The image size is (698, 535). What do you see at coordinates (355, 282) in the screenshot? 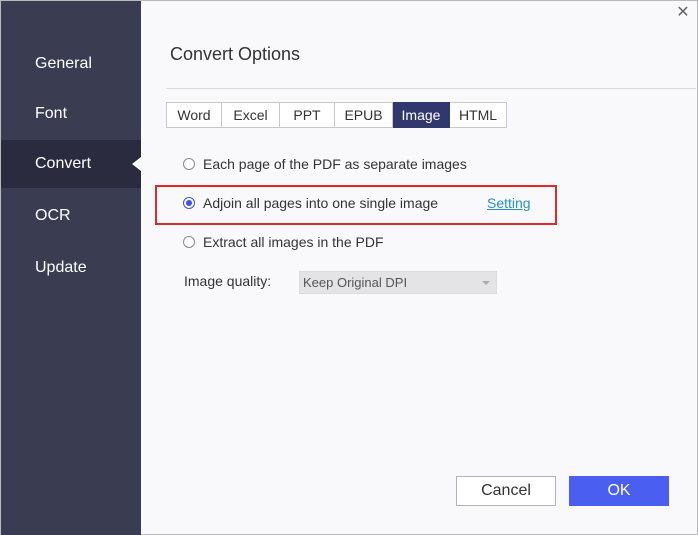
I see `image-quality-value: Keep Original DPI` at bounding box center [355, 282].